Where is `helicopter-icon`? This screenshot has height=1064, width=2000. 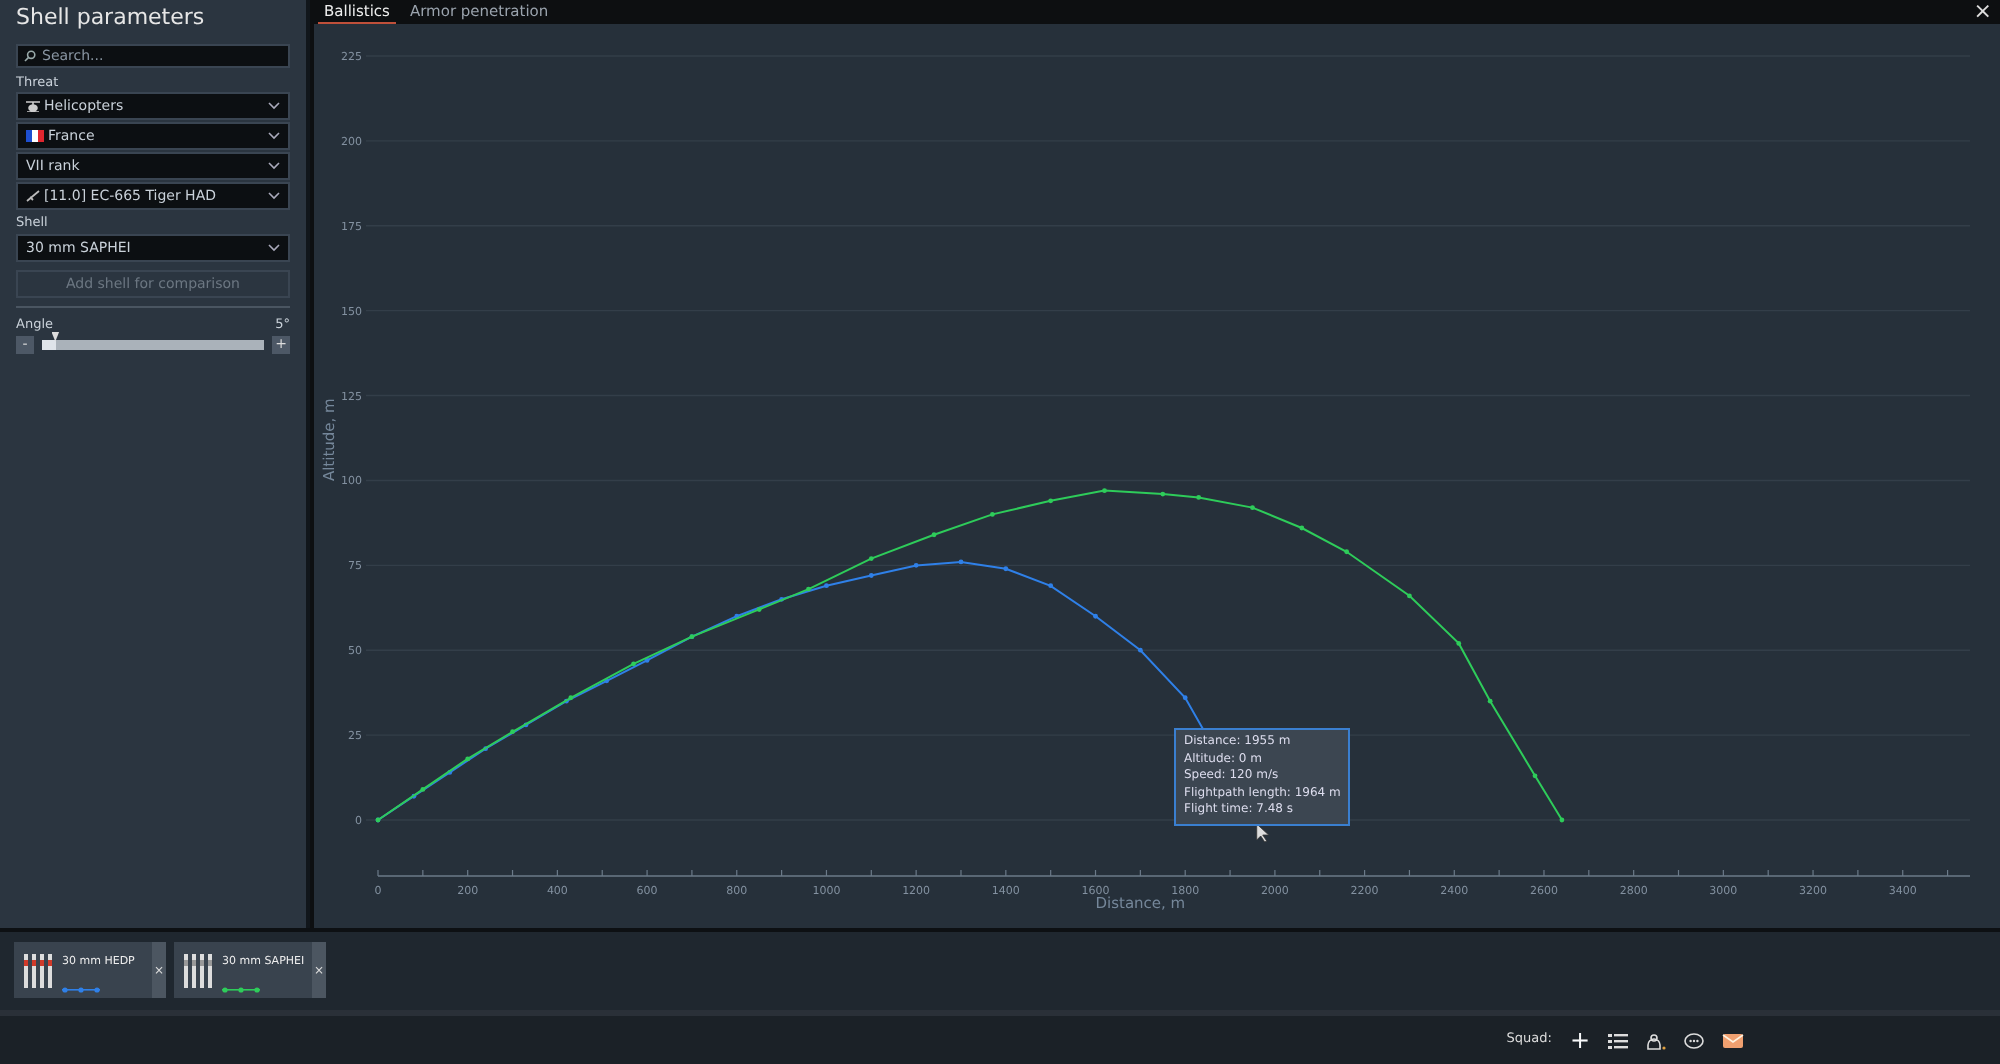 helicopter-icon is located at coordinates (33, 106).